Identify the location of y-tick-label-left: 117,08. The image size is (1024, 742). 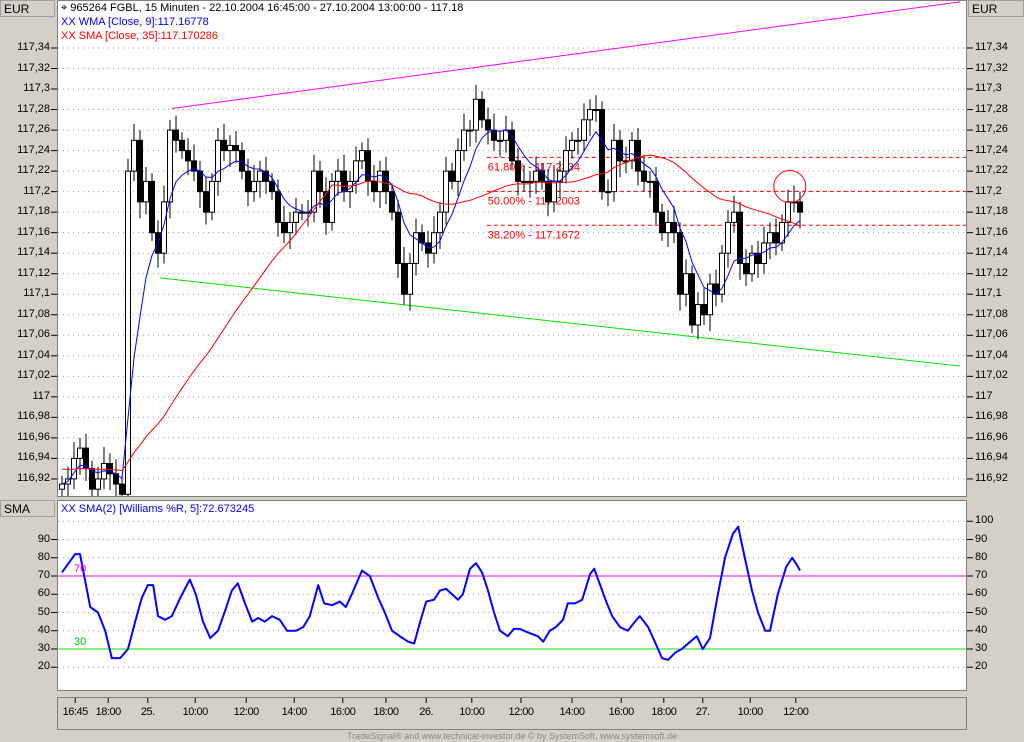
(33, 313).